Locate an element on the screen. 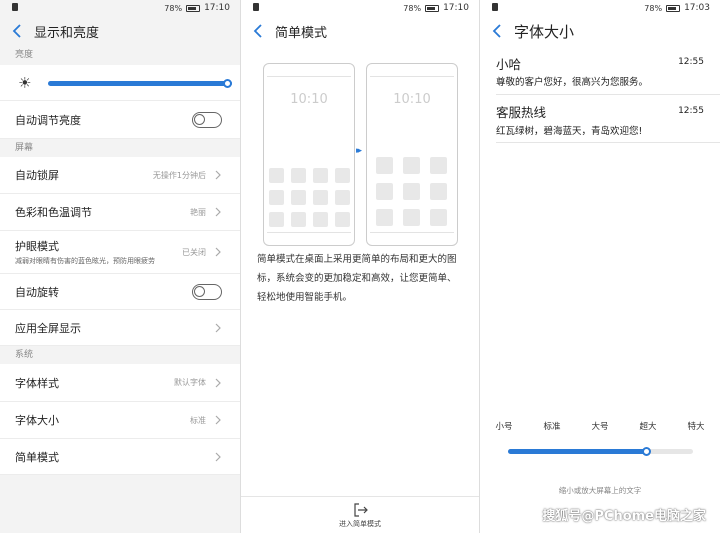 The image size is (720, 533). eye-care-value: 已关闭 is located at coordinates (194, 252).